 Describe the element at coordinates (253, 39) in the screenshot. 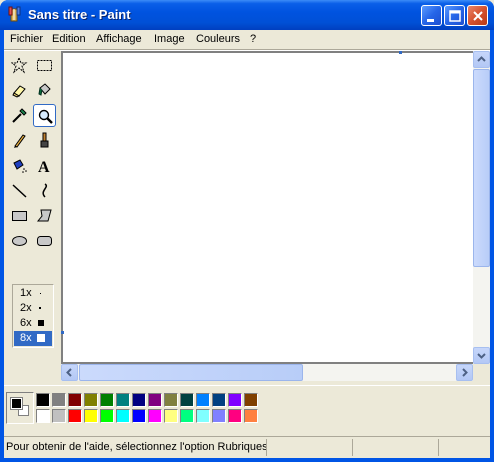

I see `menu-help: ?` at that location.